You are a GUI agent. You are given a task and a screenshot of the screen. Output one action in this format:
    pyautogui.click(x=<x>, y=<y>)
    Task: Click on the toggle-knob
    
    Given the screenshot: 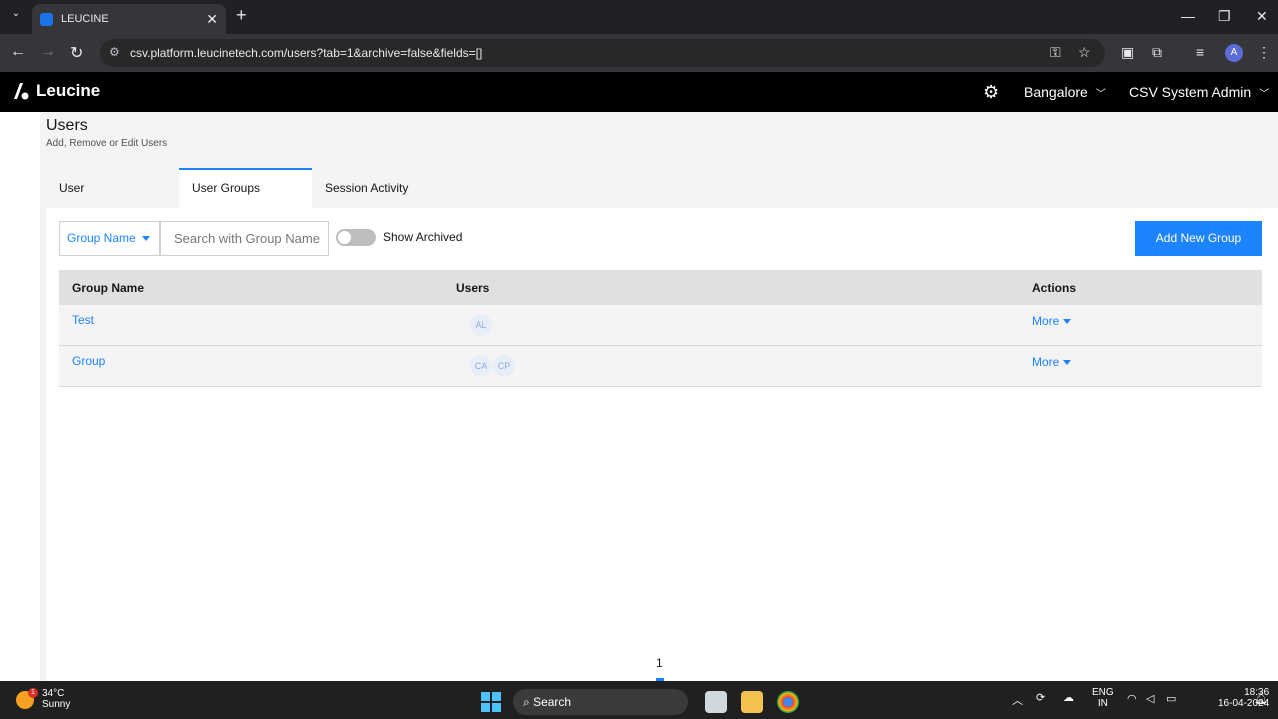 What is the action you would take?
    pyautogui.click(x=344, y=237)
    